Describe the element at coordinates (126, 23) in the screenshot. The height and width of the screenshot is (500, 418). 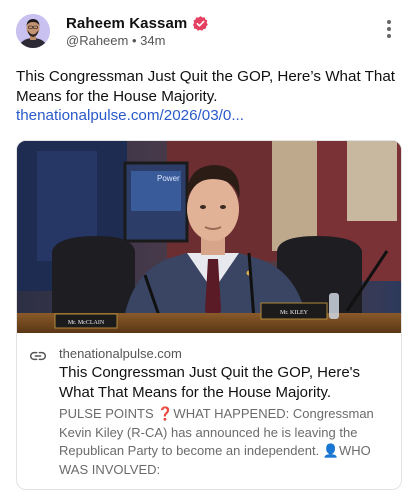
I see `author-name: Raheem Kassam` at that location.